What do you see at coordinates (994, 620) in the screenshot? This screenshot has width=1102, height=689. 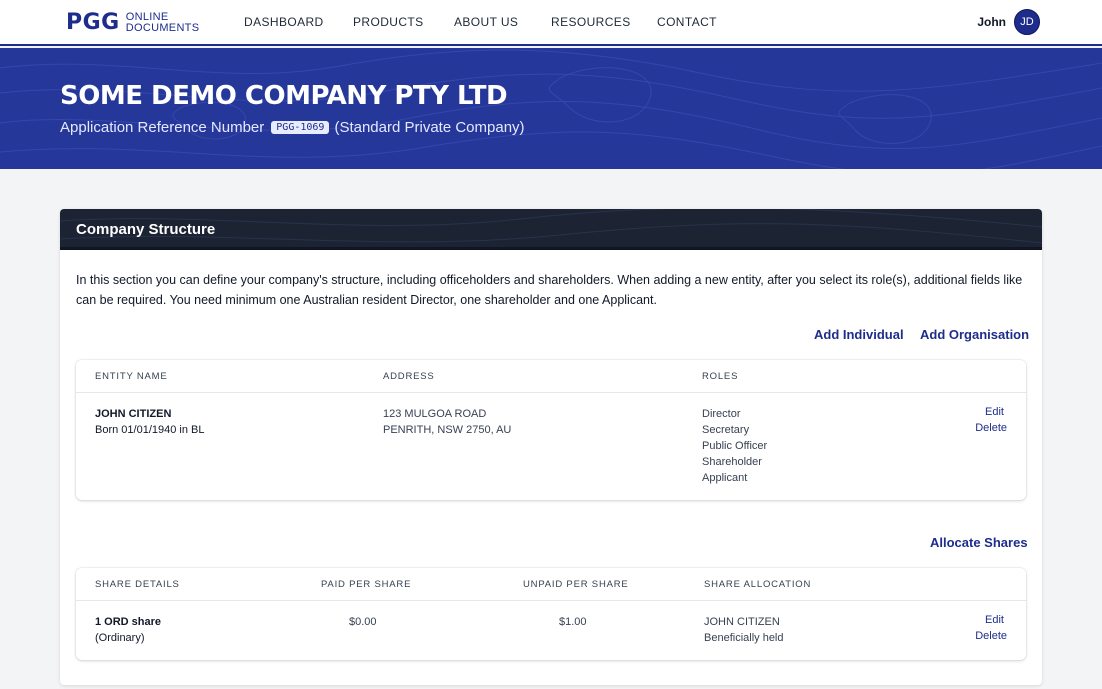 I see `edit-share-button: Edit` at bounding box center [994, 620].